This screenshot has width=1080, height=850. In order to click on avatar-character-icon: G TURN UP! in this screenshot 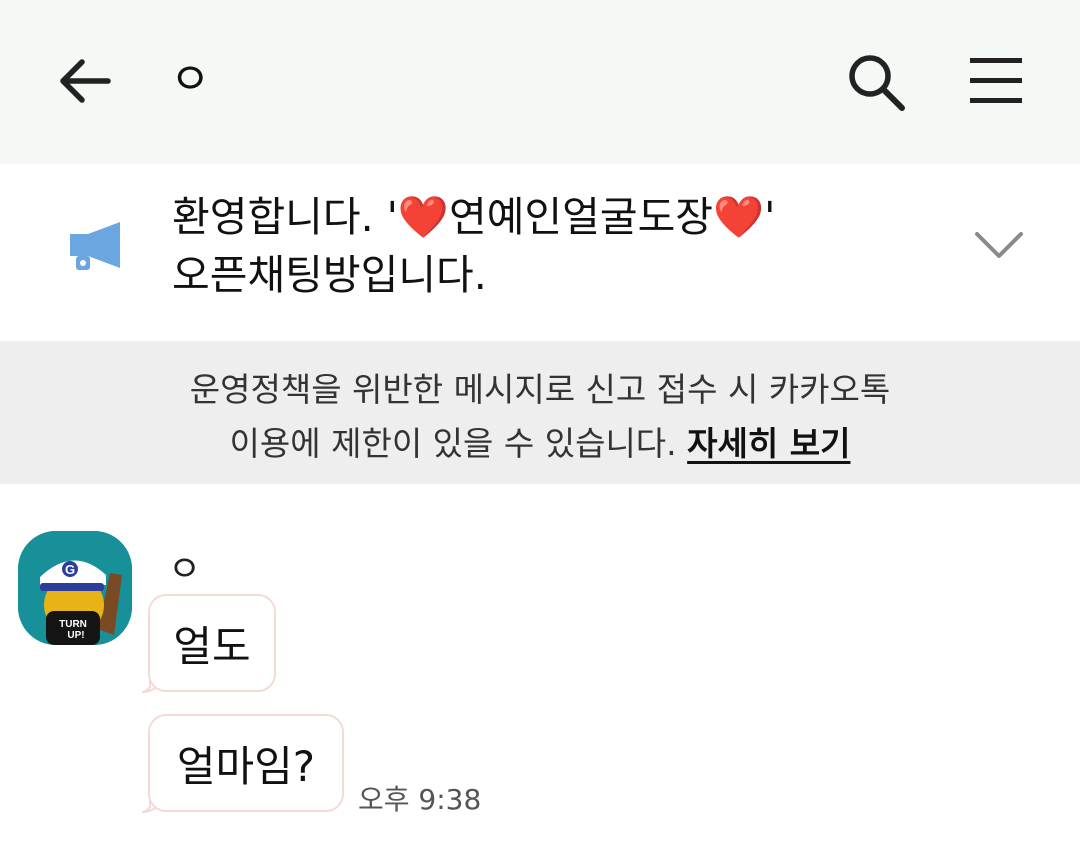, I will do `click(75, 588)`.